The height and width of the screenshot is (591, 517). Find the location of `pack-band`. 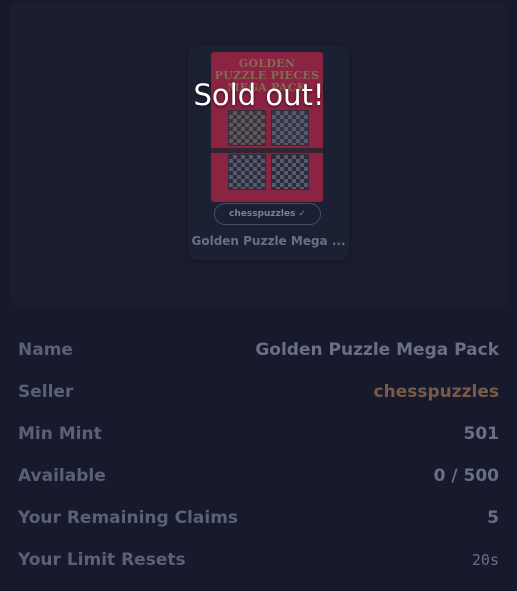

pack-band is located at coordinates (267, 150).